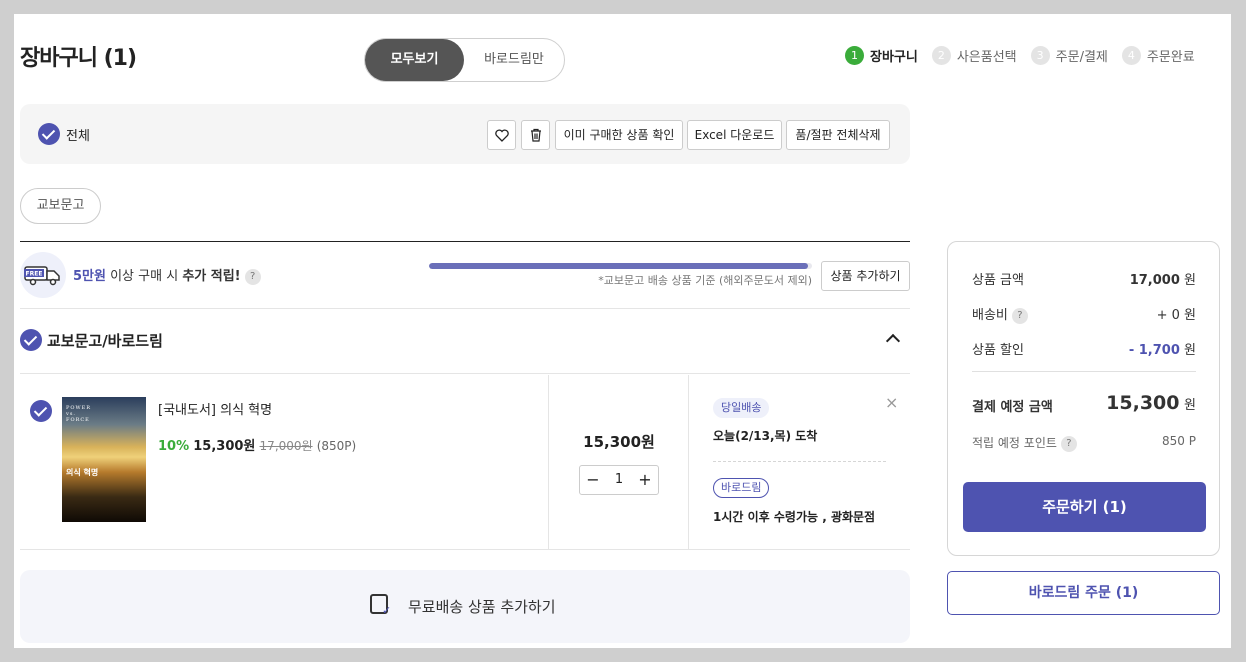  Describe the element at coordinates (619, 442) in the screenshot. I see `item-total-price: 15,300원` at that location.